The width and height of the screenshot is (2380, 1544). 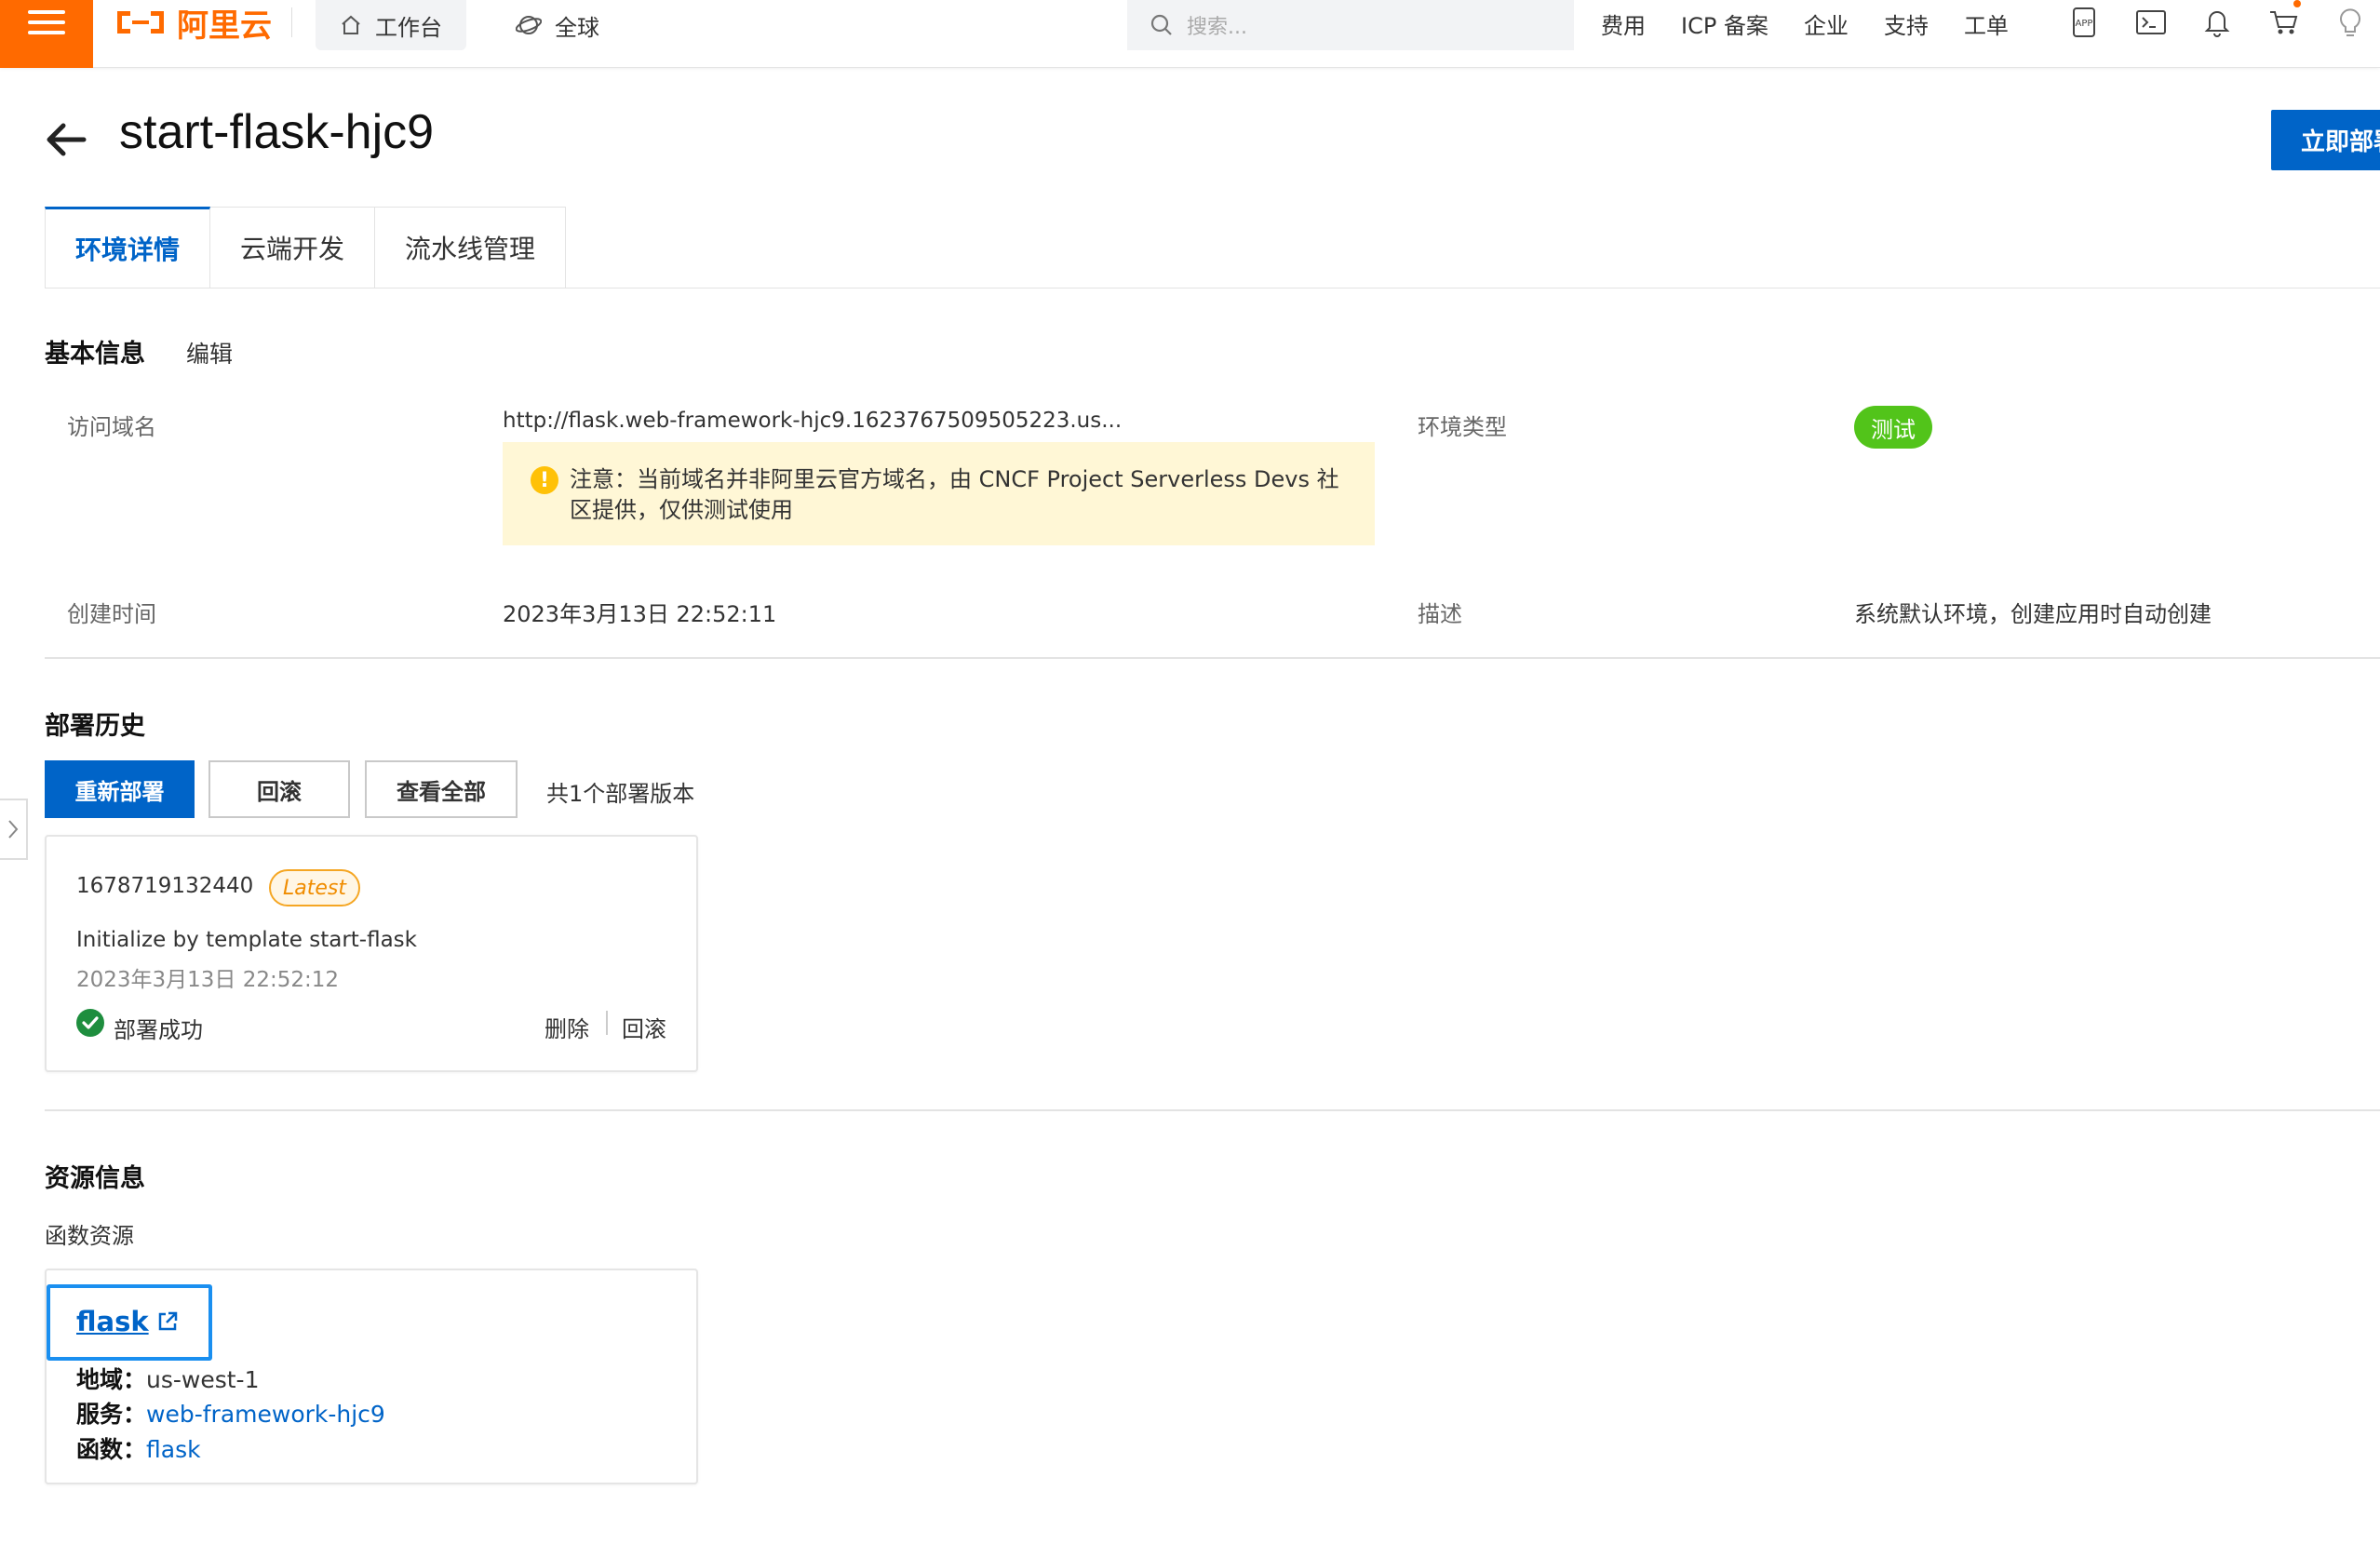 I want to click on workbench-label: 工作台, so click(x=408, y=28).